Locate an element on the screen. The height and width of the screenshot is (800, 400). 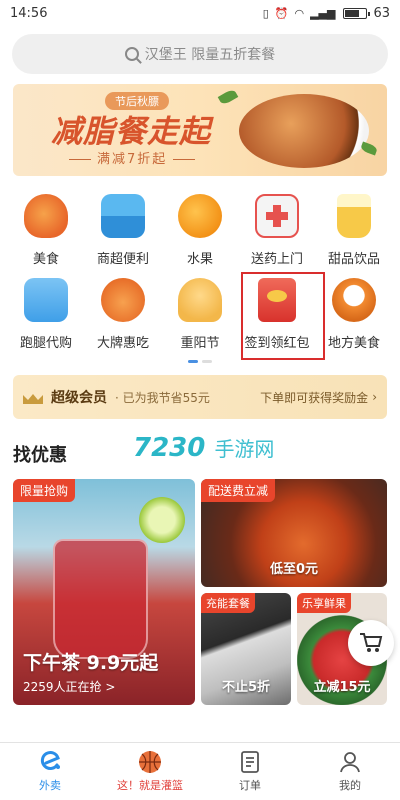
banner-food-image is located at coordinates (304, 131).